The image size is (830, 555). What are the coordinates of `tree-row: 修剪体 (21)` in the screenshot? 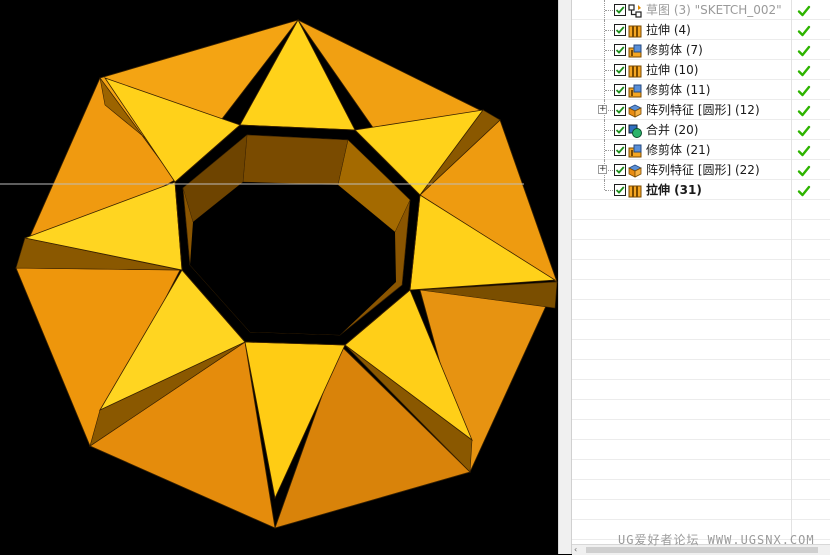 It's located at (701, 150).